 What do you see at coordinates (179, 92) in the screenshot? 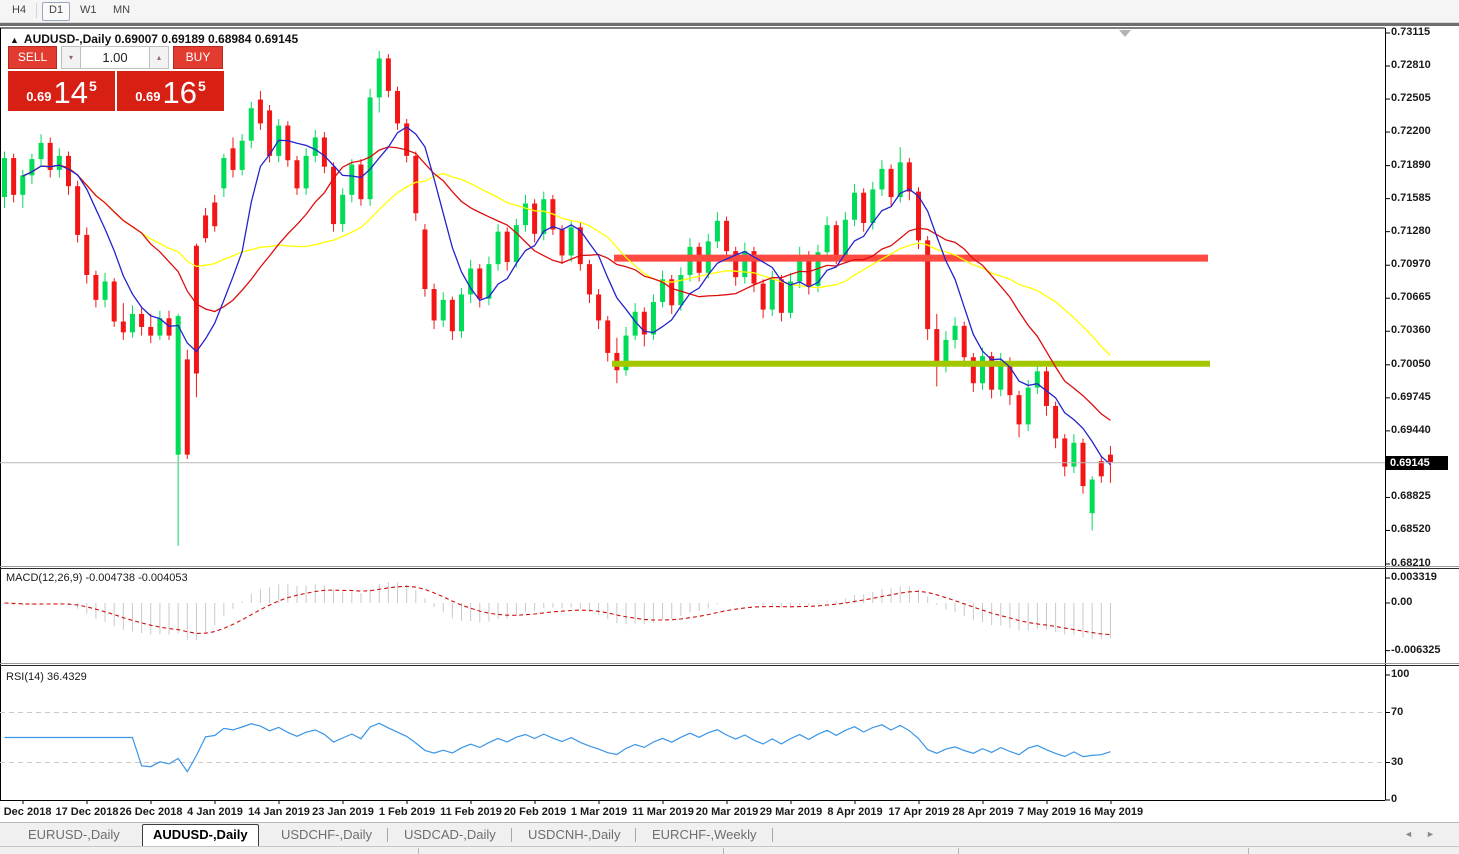
I see `buy-price-big: 16` at bounding box center [179, 92].